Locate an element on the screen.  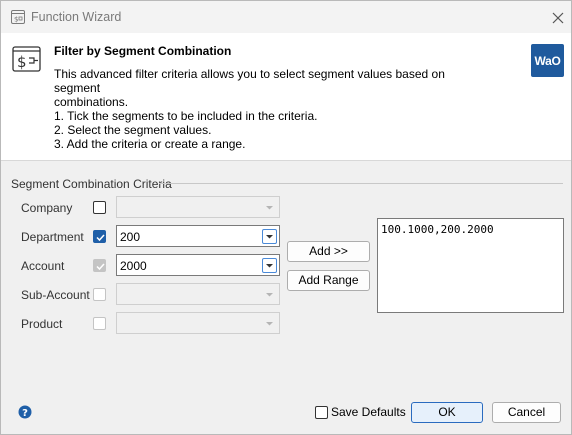
description-line: 3. Add the criteria or create a range. is located at coordinates (150, 144).